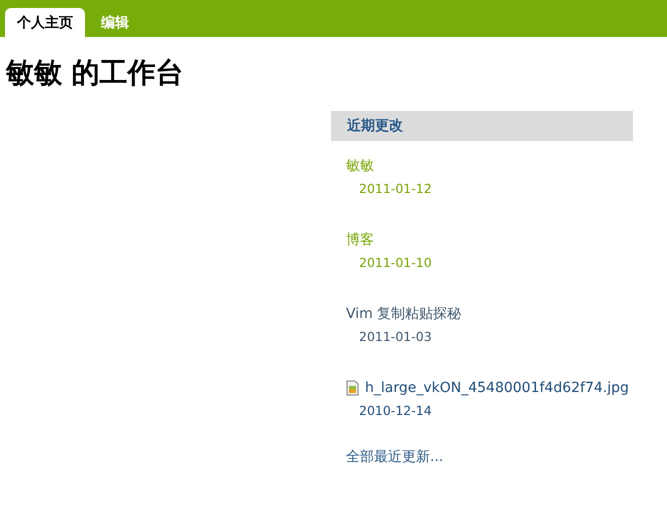 The width and height of the screenshot is (667, 528). I want to click on change-link: Vim 复制粘贴探秘, so click(404, 314).